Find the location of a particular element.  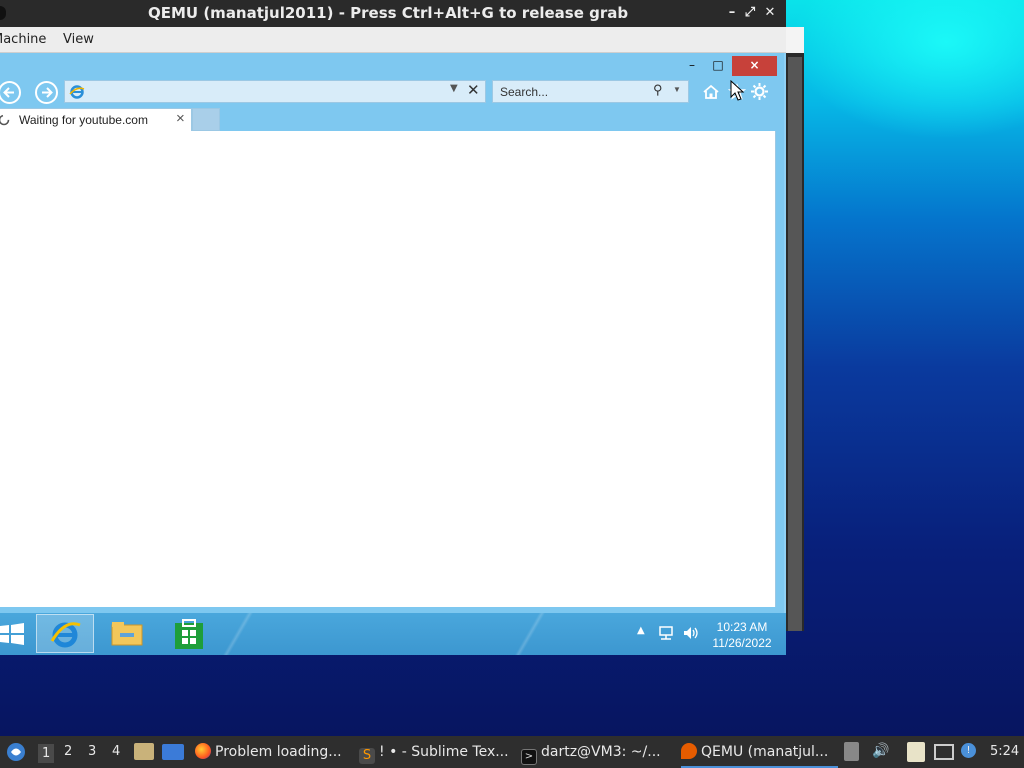

menu-view: View is located at coordinates (78, 39).